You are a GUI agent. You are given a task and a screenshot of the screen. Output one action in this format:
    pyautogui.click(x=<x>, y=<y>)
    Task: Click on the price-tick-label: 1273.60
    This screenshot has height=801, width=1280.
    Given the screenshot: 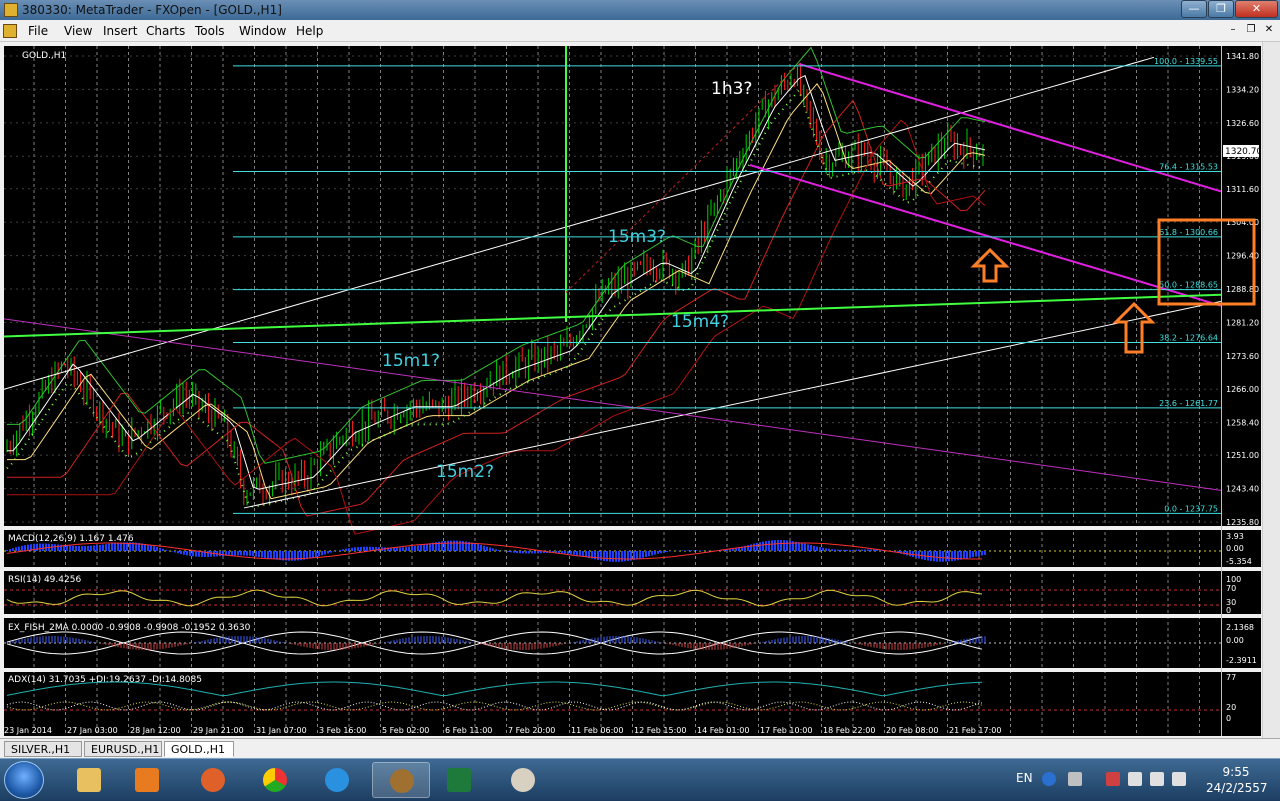 What is the action you would take?
    pyautogui.click(x=1242, y=356)
    